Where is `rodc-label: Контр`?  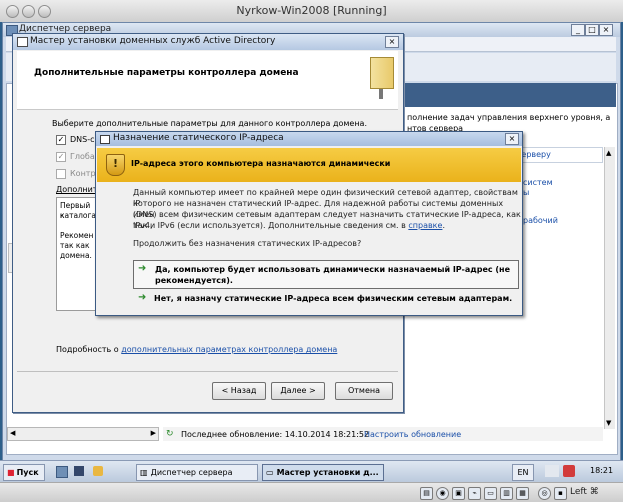
rodc-label: Контр is located at coordinates (83, 173).